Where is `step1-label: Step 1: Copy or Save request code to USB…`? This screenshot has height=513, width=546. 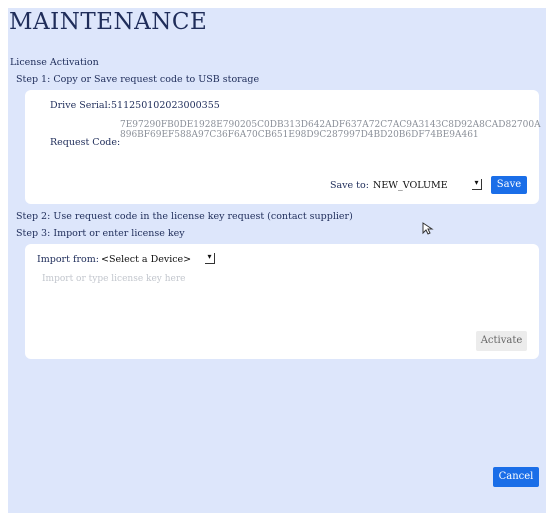
step1-label: Step 1: Copy or Save request code to USB… is located at coordinates (138, 79).